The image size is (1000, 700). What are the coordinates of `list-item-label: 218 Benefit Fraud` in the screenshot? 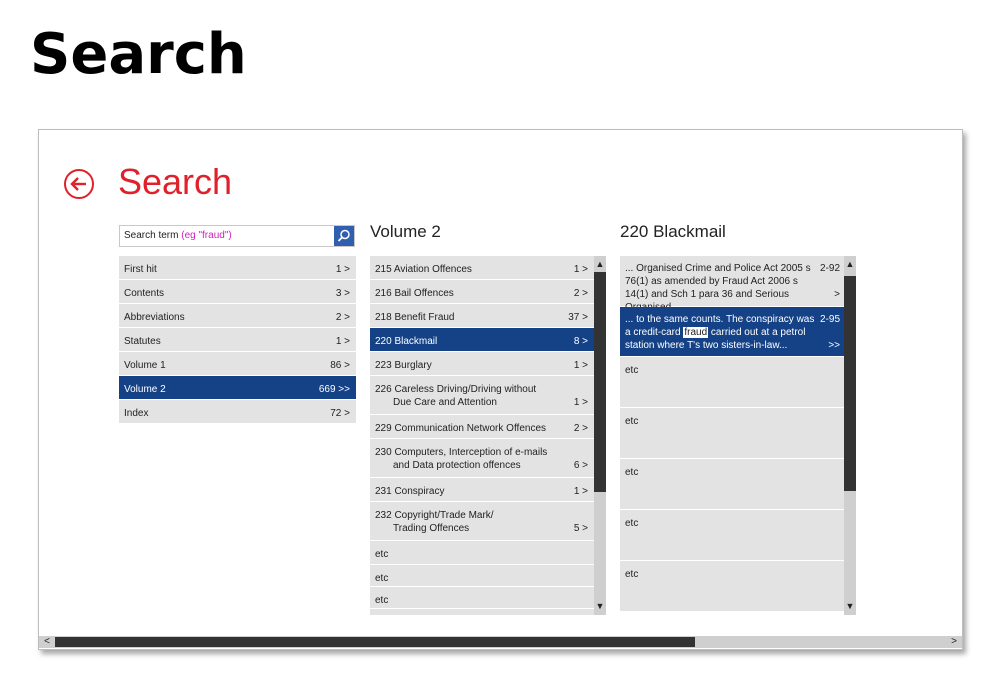 It's located at (415, 317).